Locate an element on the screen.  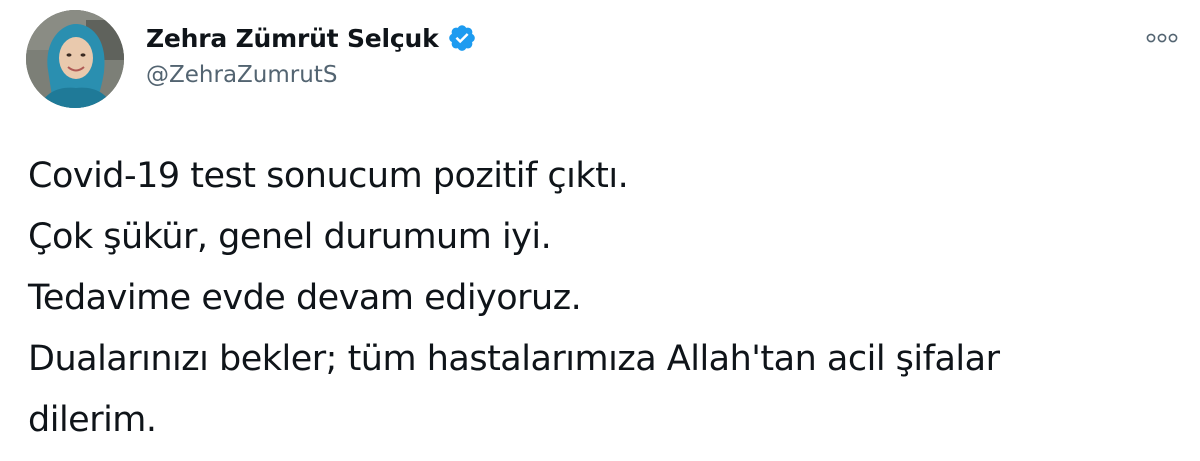
verified-badge-icon is located at coordinates (462, 38).